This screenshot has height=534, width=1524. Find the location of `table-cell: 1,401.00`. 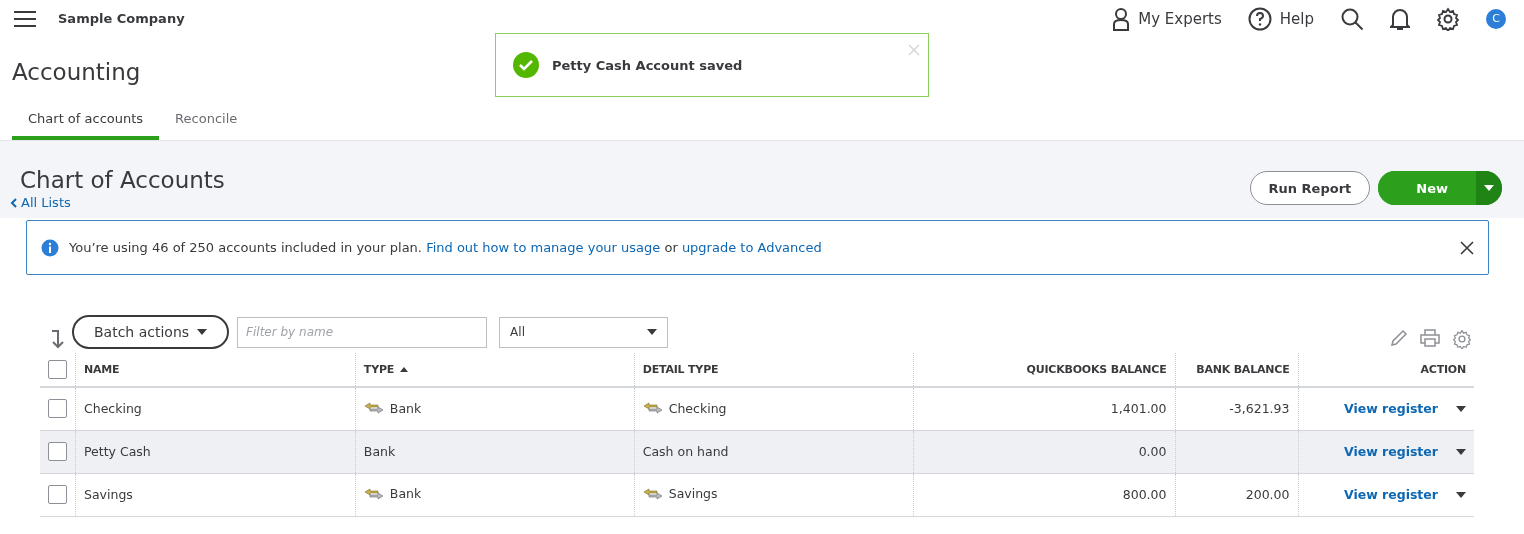

table-cell: 1,401.00 is located at coordinates (1138, 409).